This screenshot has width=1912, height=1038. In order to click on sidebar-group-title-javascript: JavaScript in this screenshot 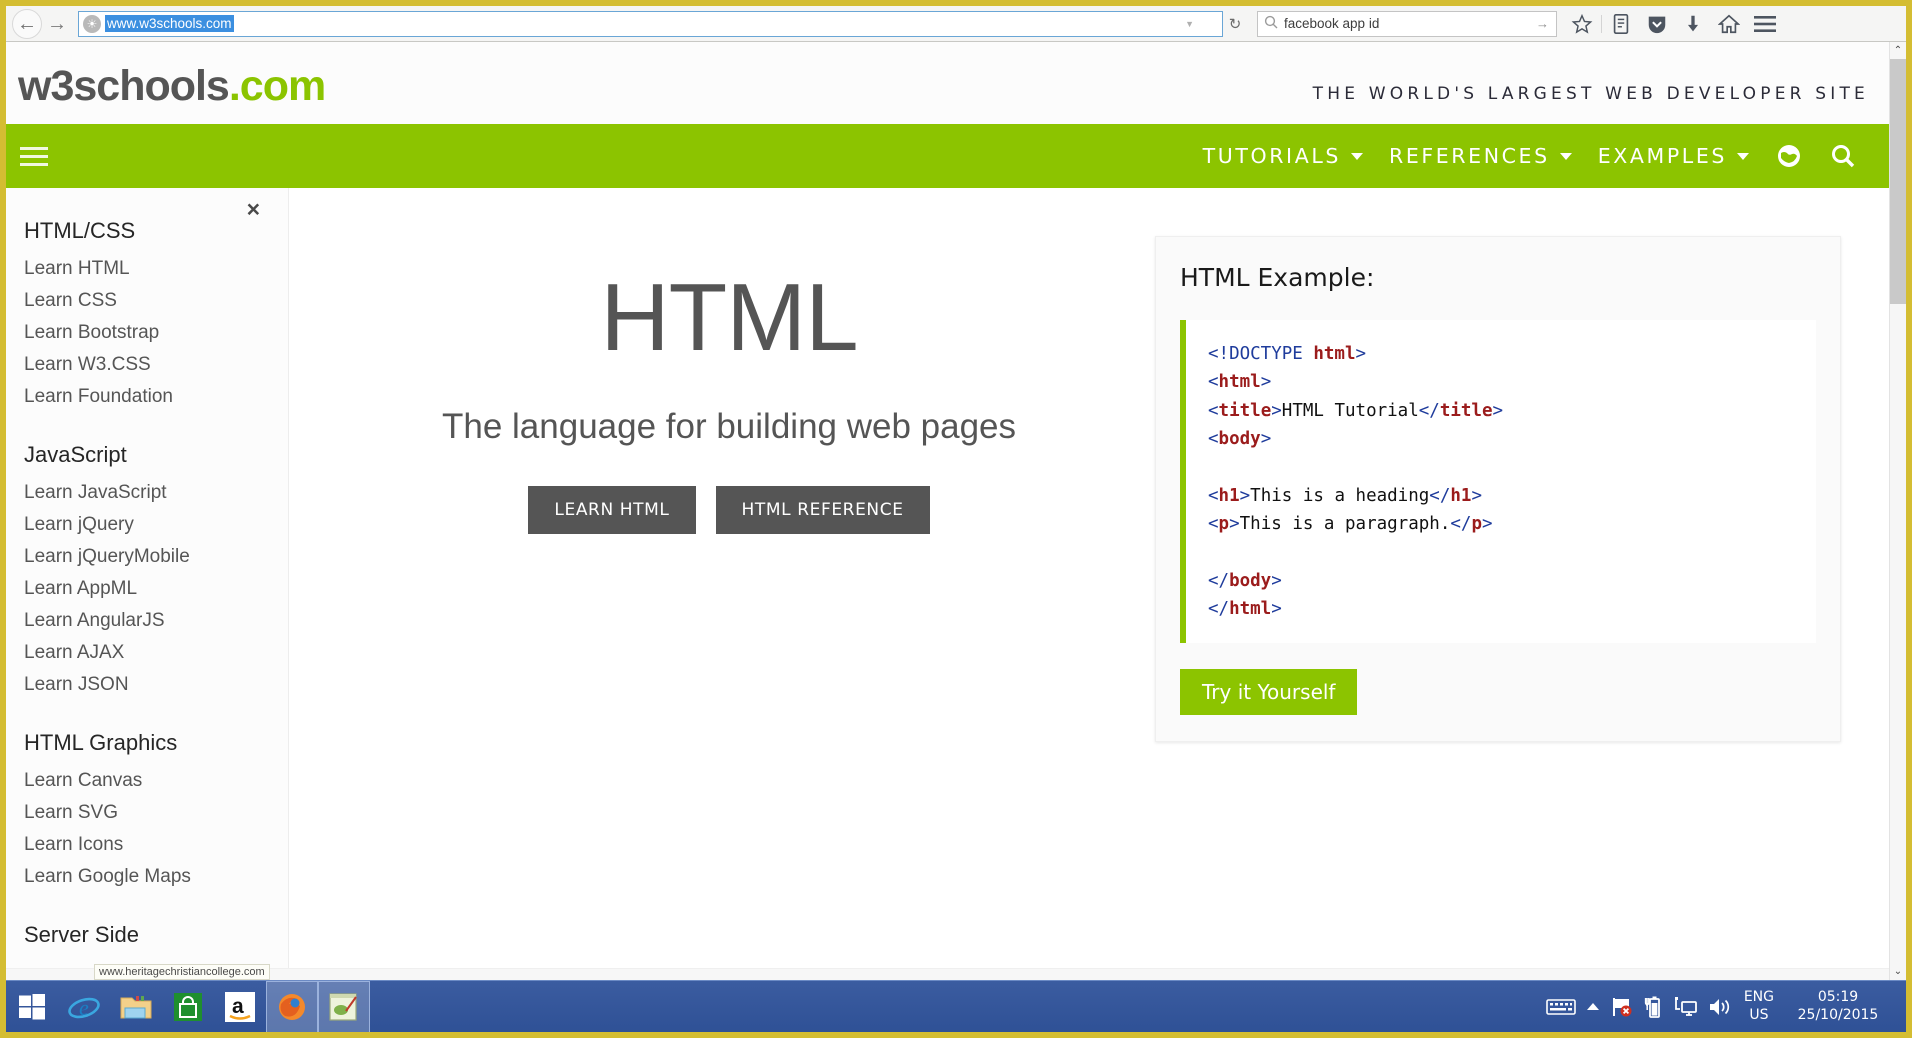, I will do `click(75, 454)`.